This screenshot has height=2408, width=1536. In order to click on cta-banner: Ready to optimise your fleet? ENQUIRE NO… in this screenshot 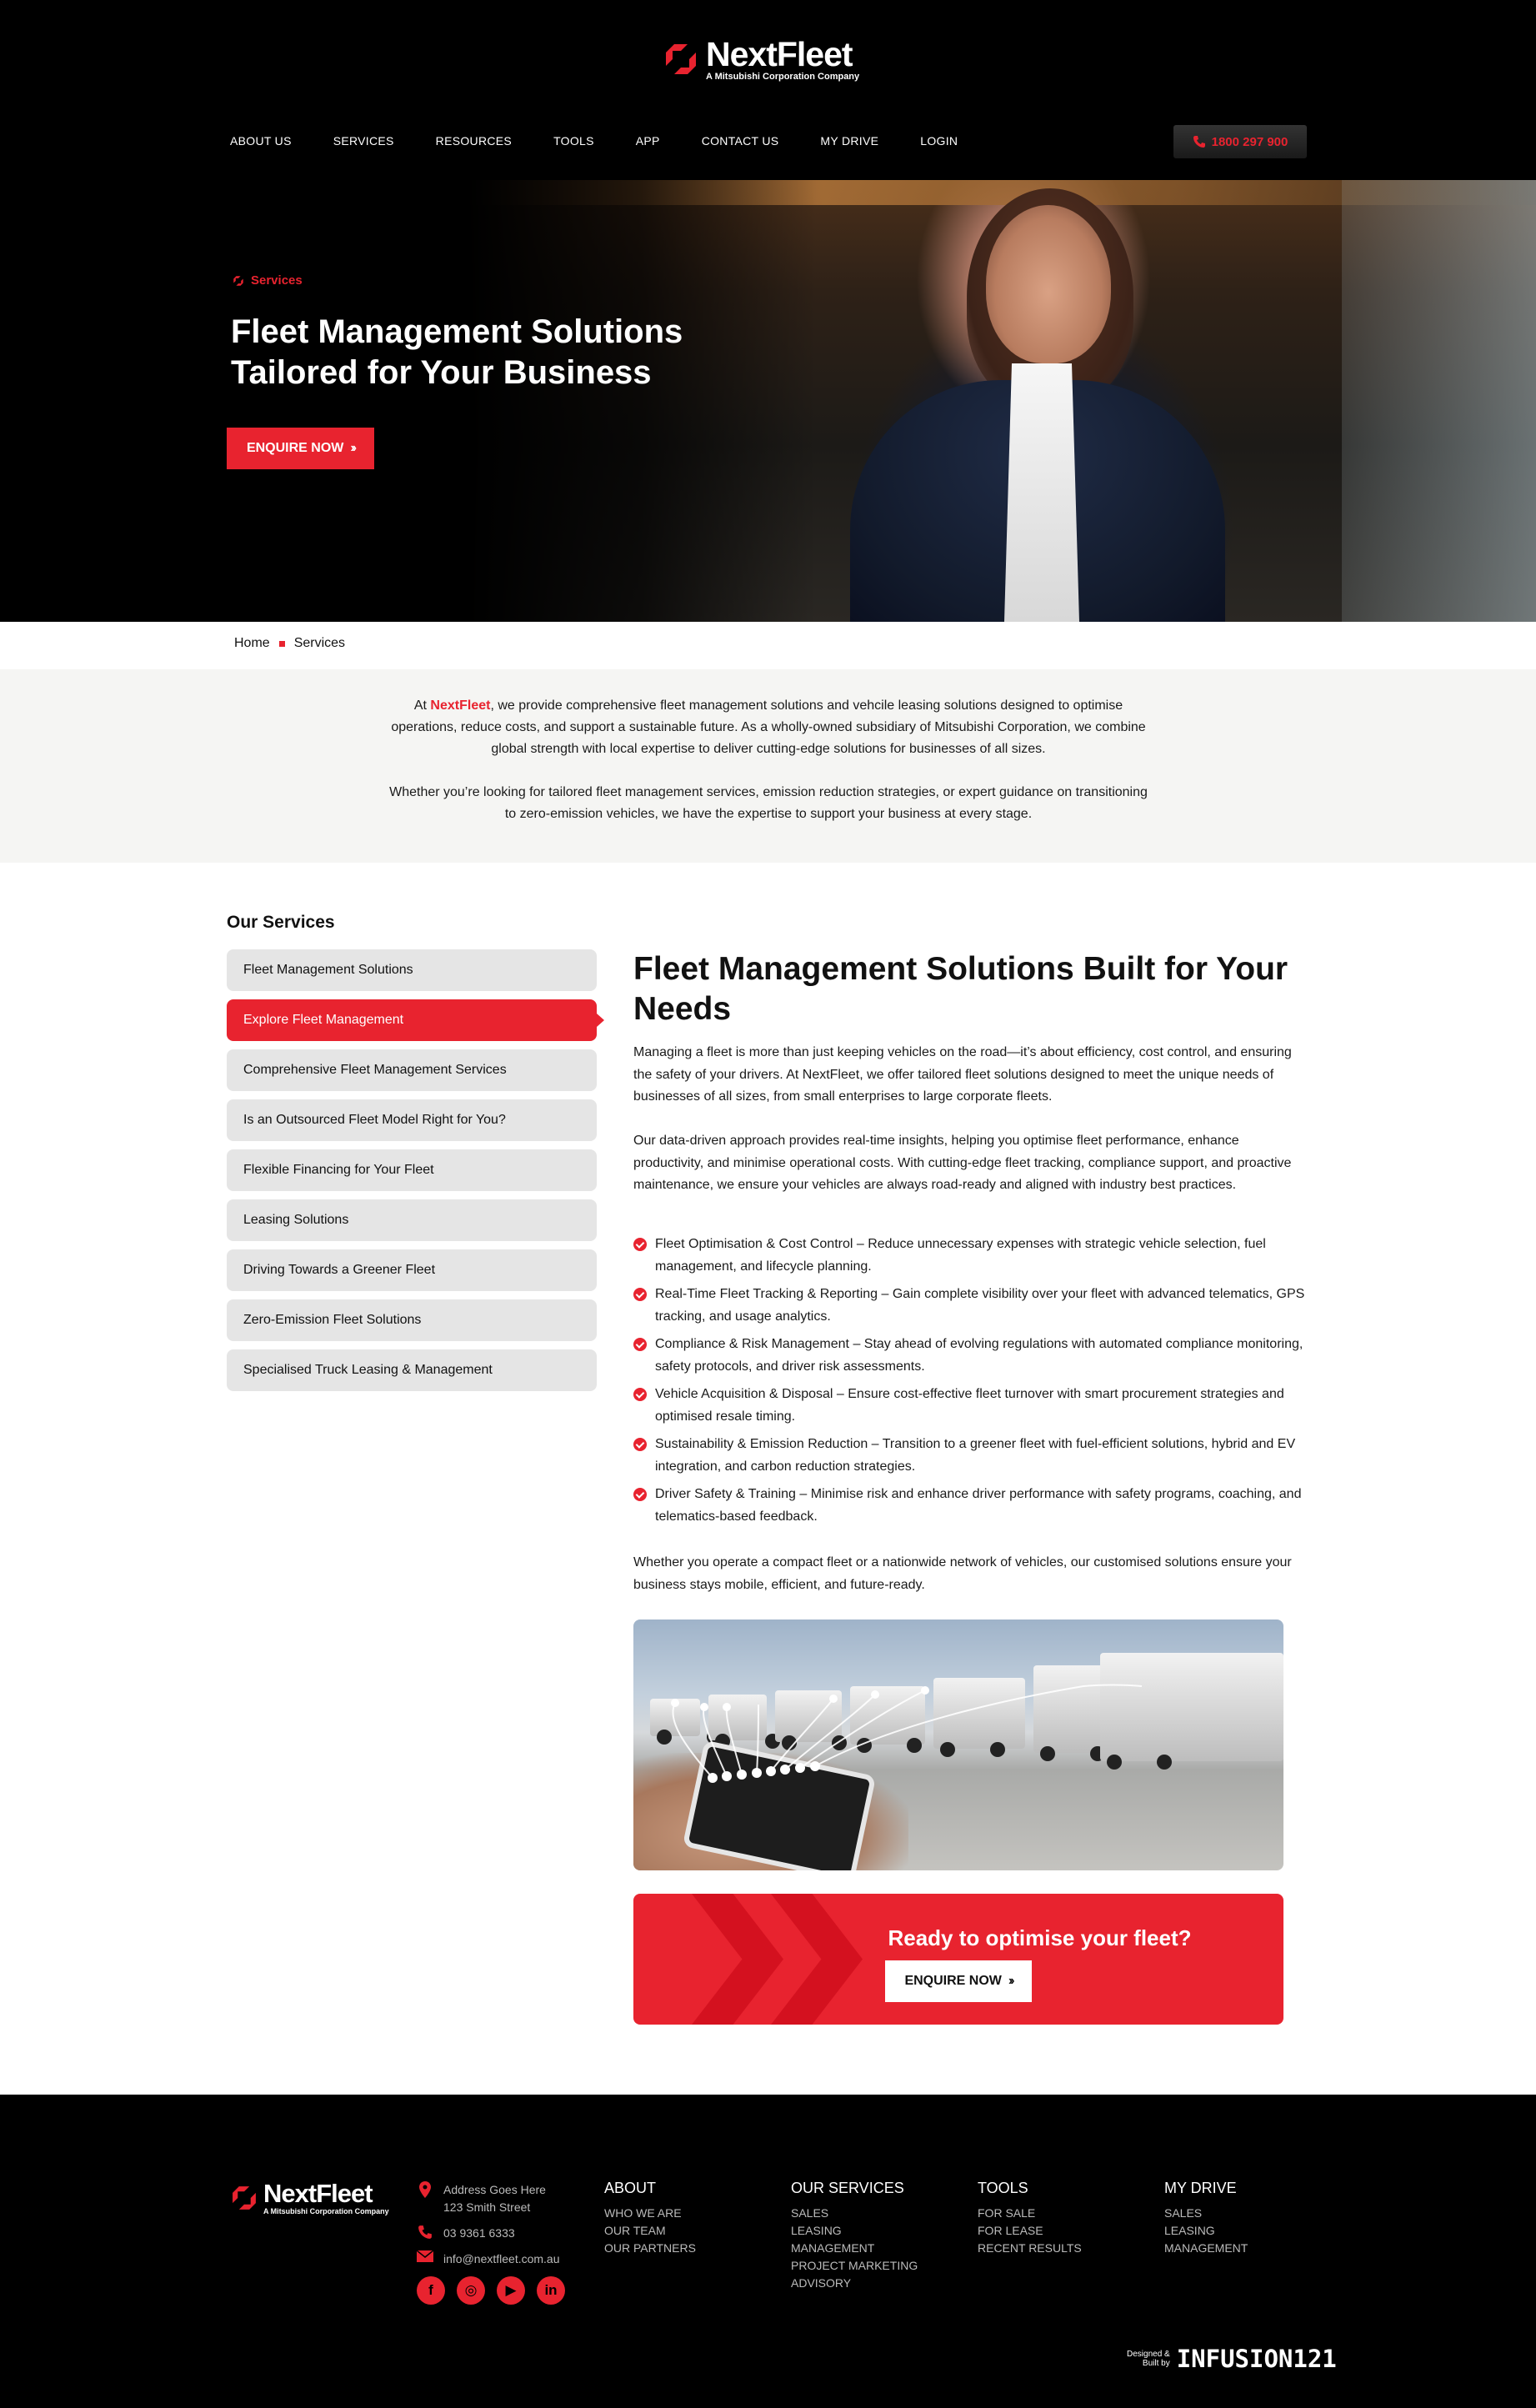, I will do `click(958, 1960)`.